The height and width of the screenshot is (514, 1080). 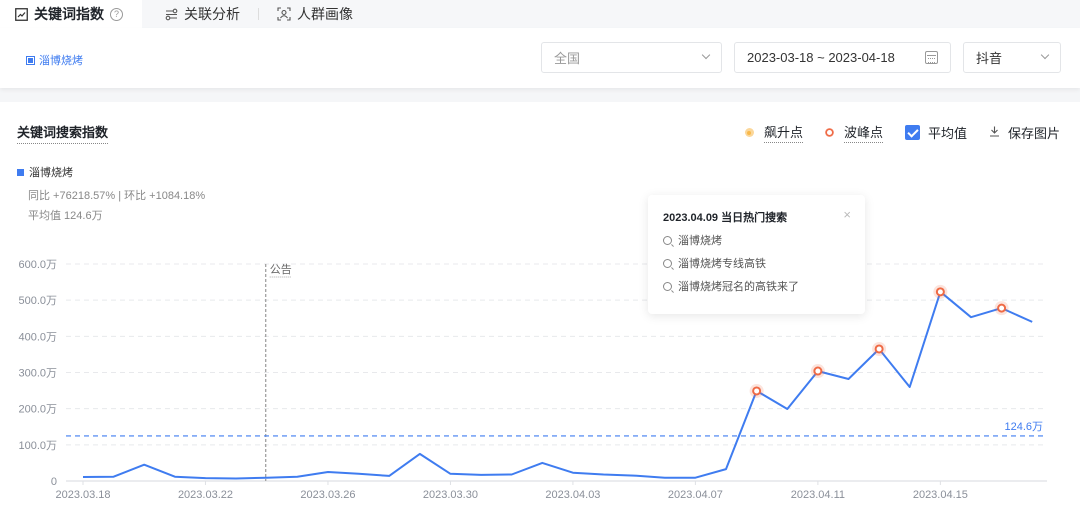 I want to click on y-tick-label: 200.0万, so click(x=37, y=410).